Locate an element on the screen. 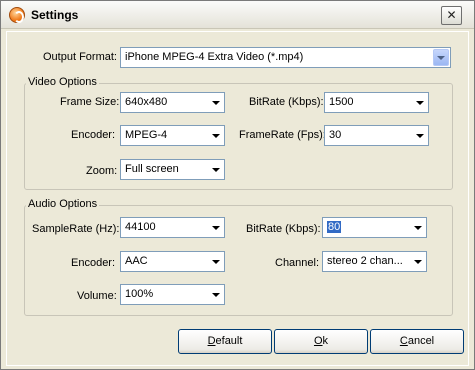 The width and height of the screenshot is (475, 370). audio-bitrate-value: 80 is located at coordinates (334, 227).